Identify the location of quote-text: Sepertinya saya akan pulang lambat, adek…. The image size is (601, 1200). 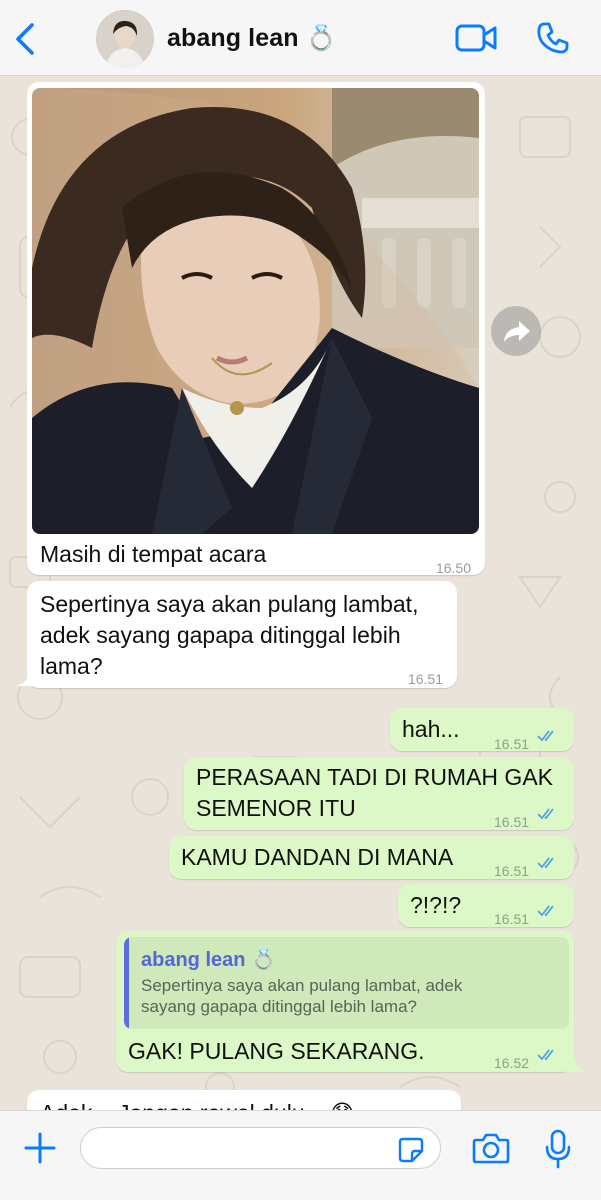
(348, 996).